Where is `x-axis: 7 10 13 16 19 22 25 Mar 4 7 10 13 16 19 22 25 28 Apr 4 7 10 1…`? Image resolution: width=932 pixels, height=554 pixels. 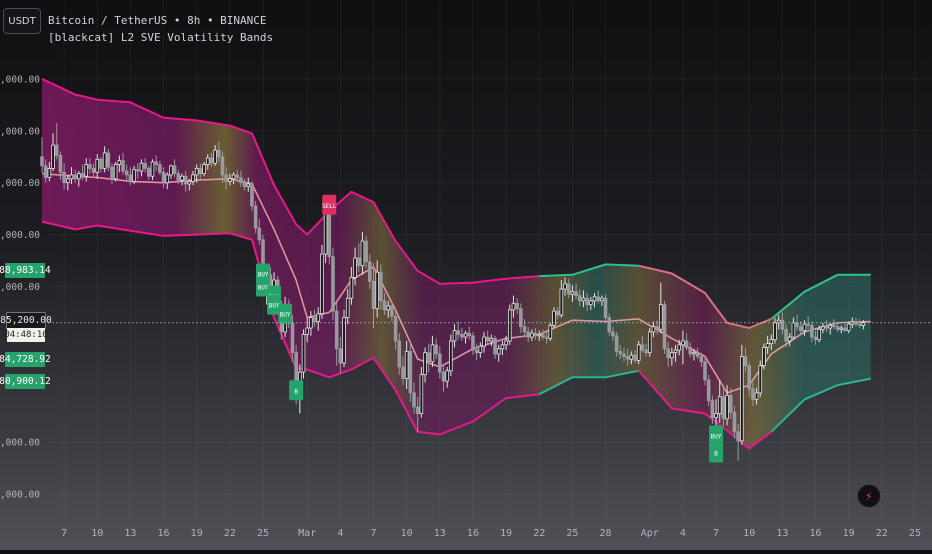 x-axis: 7 10 13 16 19 22 25 Mar 4 7 10 13 16 19 22 25 28 Apr 4 7 10 1… is located at coordinates (491, 533).